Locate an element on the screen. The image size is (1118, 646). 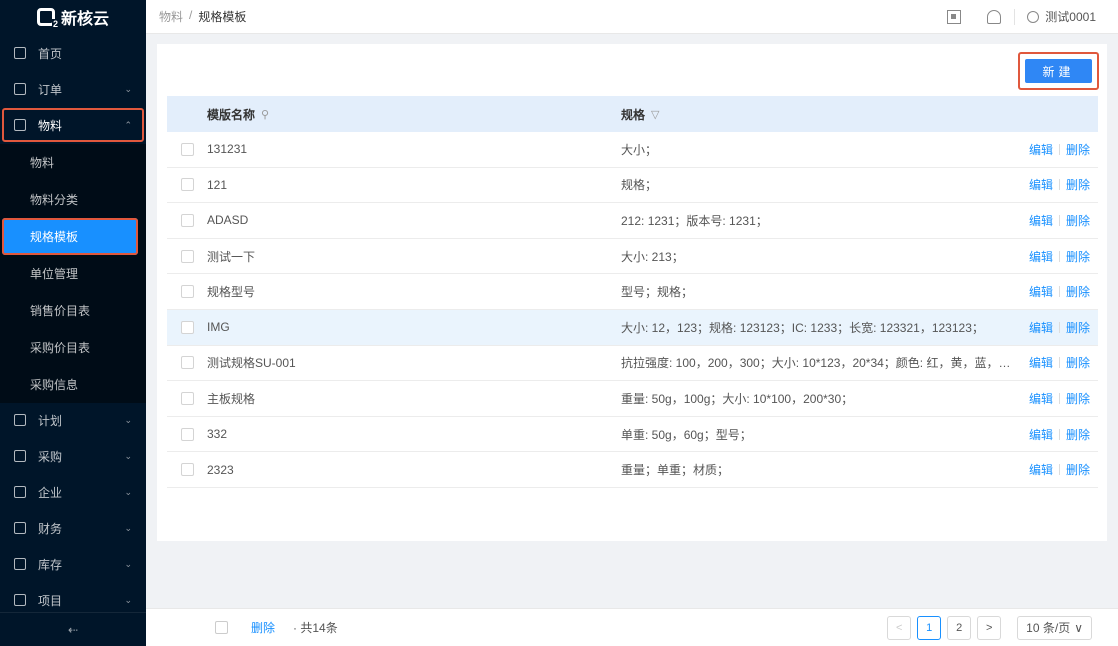
sidebar-item-label: 首页 is located at coordinates (50, 53).